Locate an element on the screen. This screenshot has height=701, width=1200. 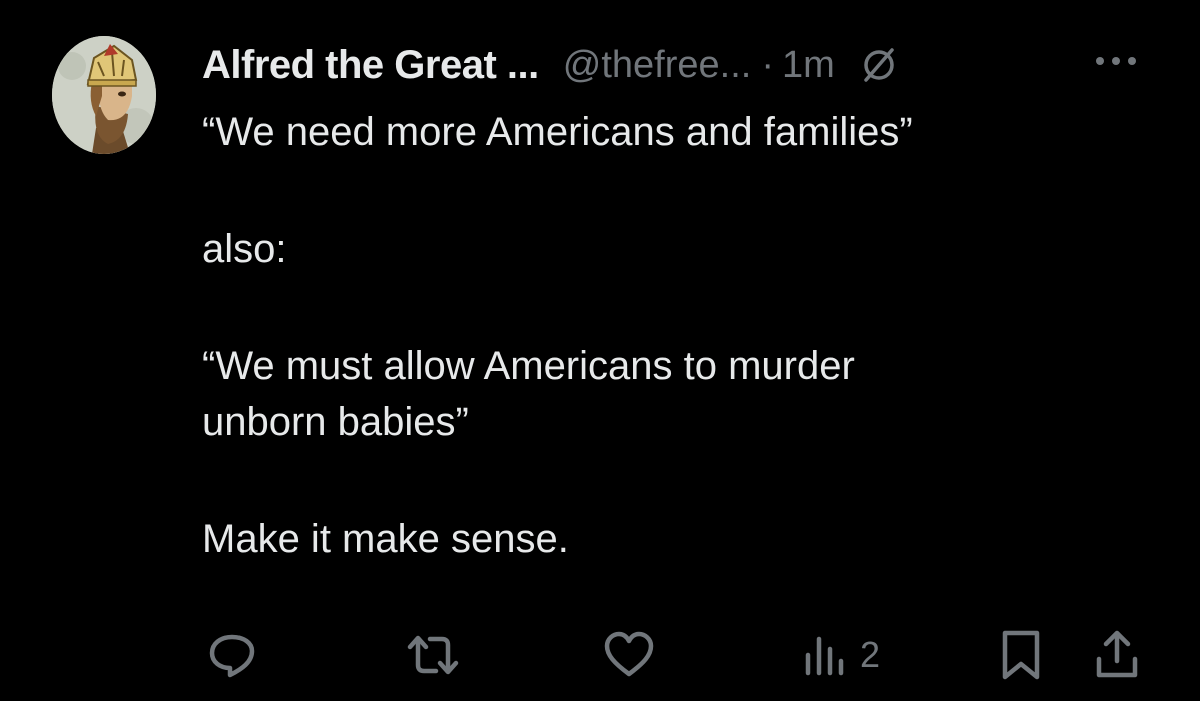
bookmark-button is located at coordinates (1021, 655).